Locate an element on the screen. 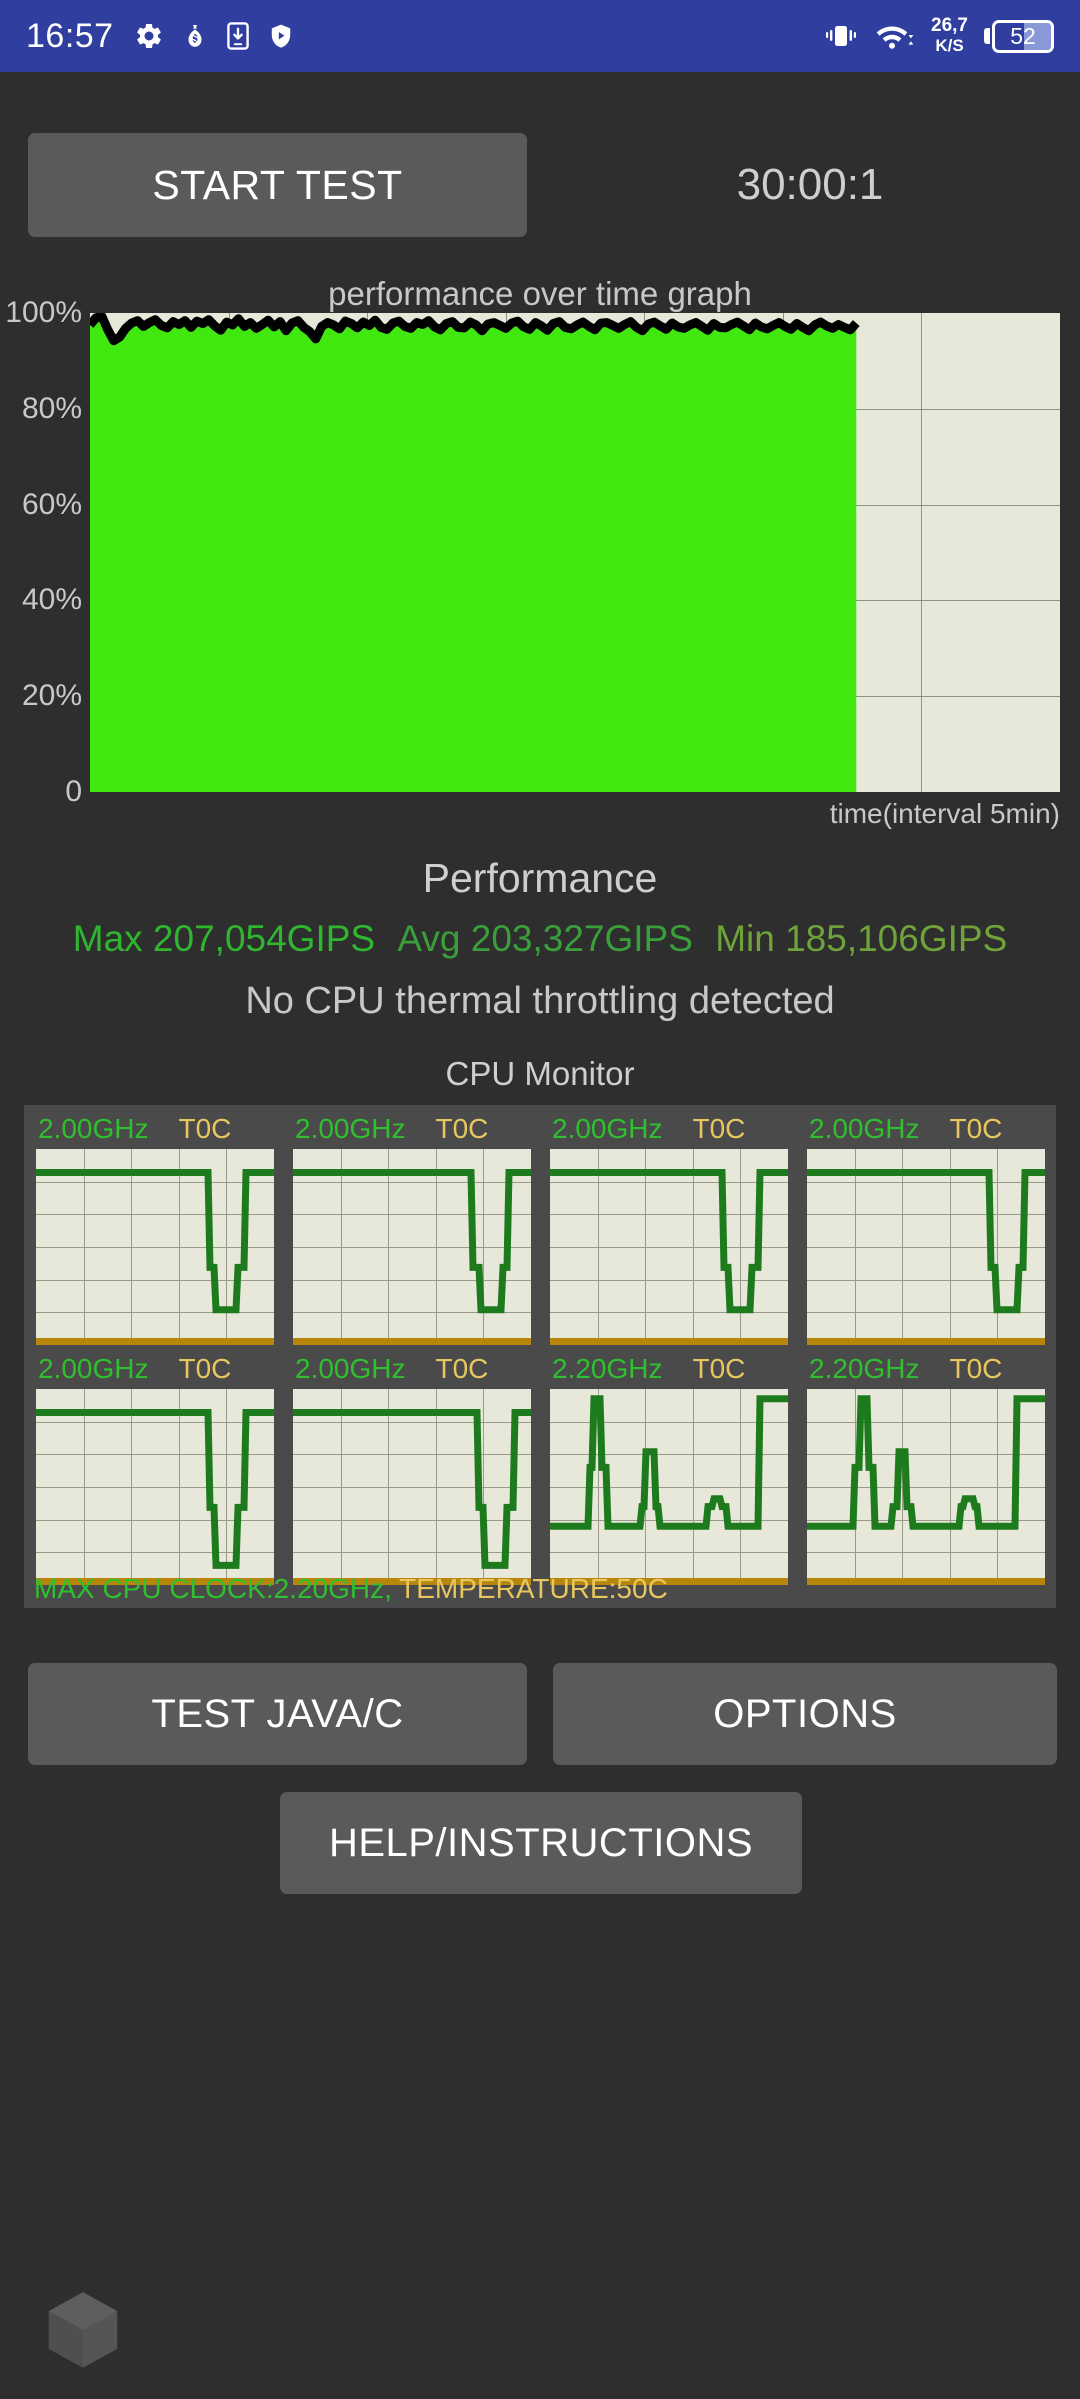 The width and height of the screenshot is (1080, 2399). cpu-core-row: 2.00GHz T0C 2.00GHz T0C 2.20GHz T0C 2.20GHz T0C is located at coordinates (540, 1469).